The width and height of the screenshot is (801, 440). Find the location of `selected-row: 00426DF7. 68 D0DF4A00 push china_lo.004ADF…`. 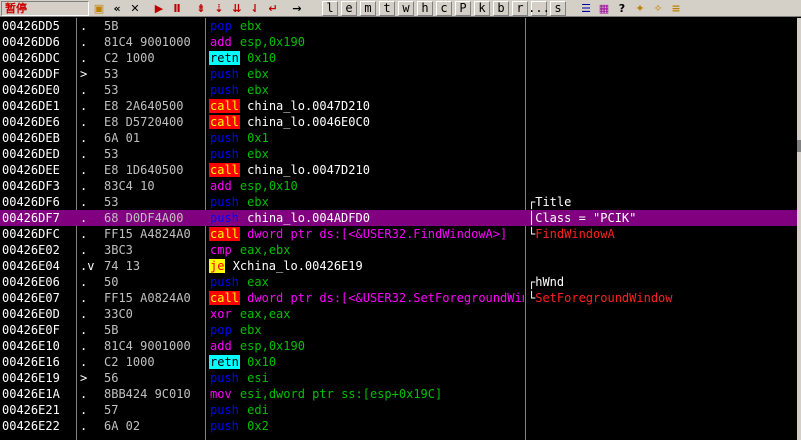

selected-row: 00426DF7. 68 D0DF4A00 push china_lo.004ADF… is located at coordinates (398, 218).